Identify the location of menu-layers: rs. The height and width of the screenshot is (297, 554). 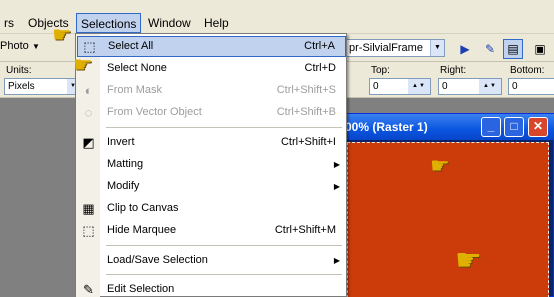
(9, 23).